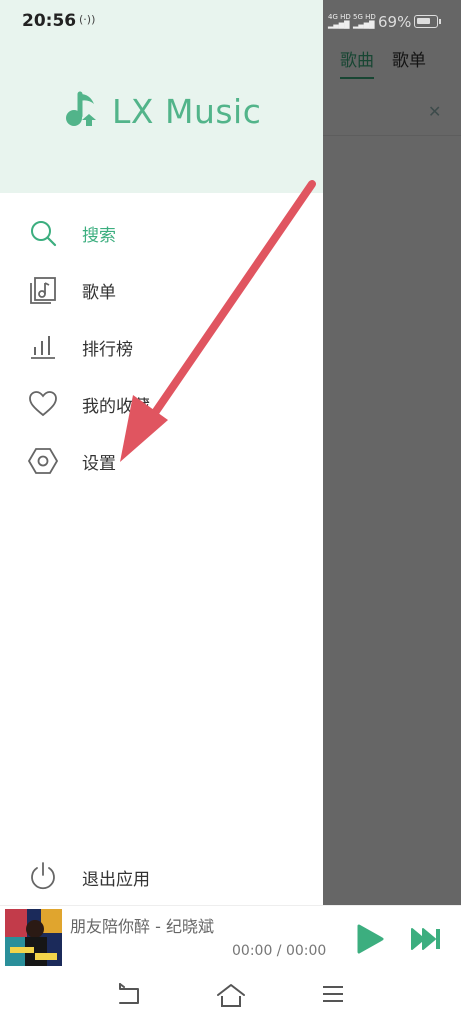 Image resolution: width=461 pixels, height=1024 pixels. I want to click on menu-item-playlist: 歌单, so click(161, 290).